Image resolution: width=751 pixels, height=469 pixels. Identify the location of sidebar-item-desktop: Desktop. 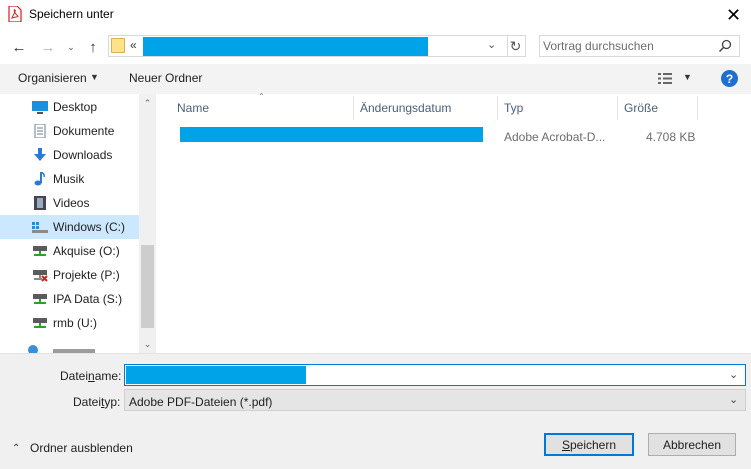
(69, 107).